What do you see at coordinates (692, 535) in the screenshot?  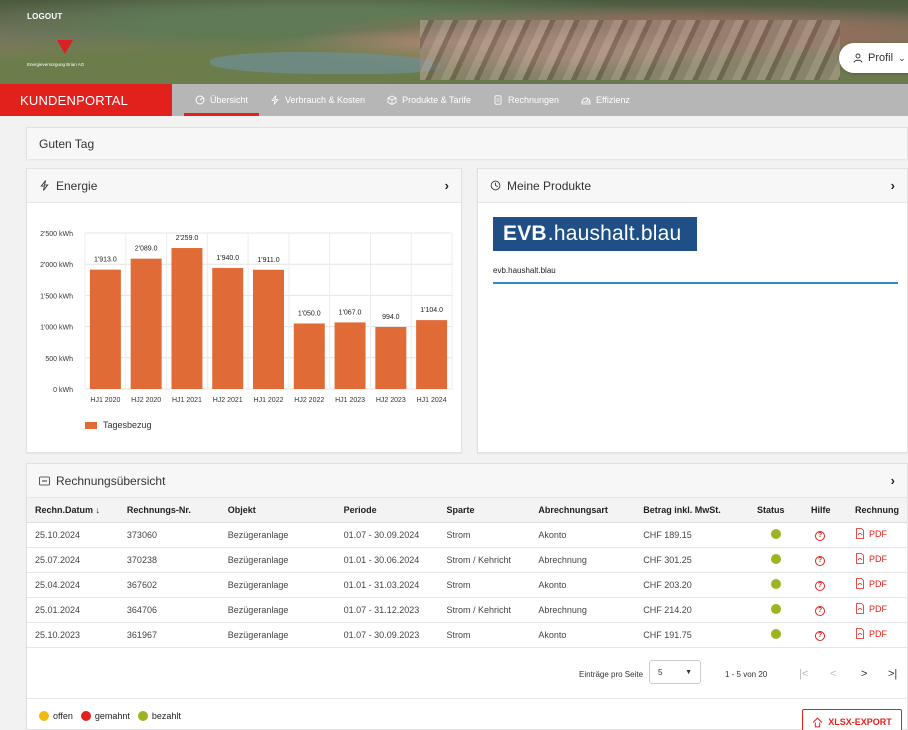 I see `invoice-amount: CHF 189.15` at bounding box center [692, 535].